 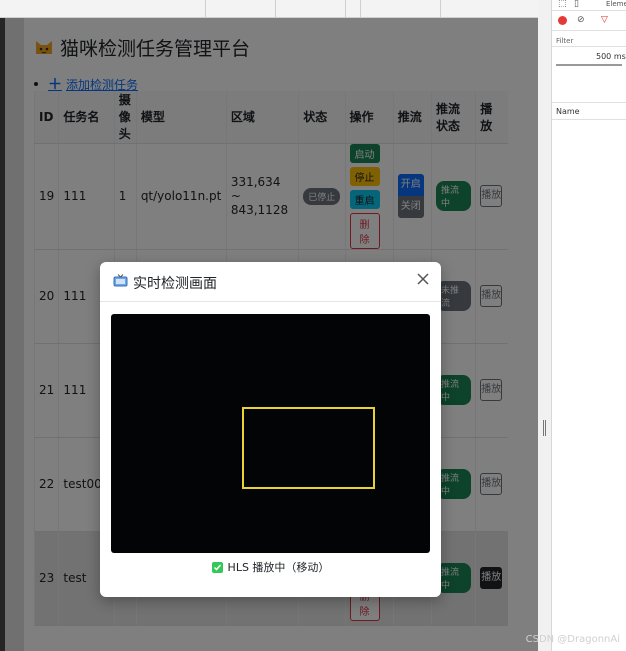 What do you see at coordinates (576, 4) in the screenshot?
I see `device-icon: ▯` at bounding box center [576, 4].